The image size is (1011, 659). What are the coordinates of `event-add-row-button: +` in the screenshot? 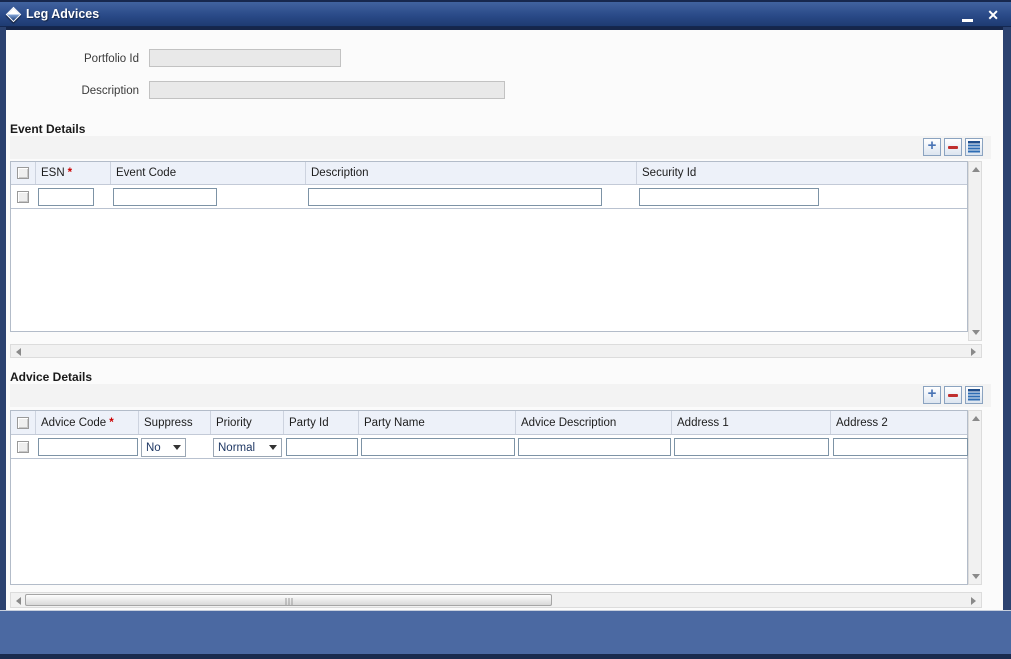 It's located at (932, 147).